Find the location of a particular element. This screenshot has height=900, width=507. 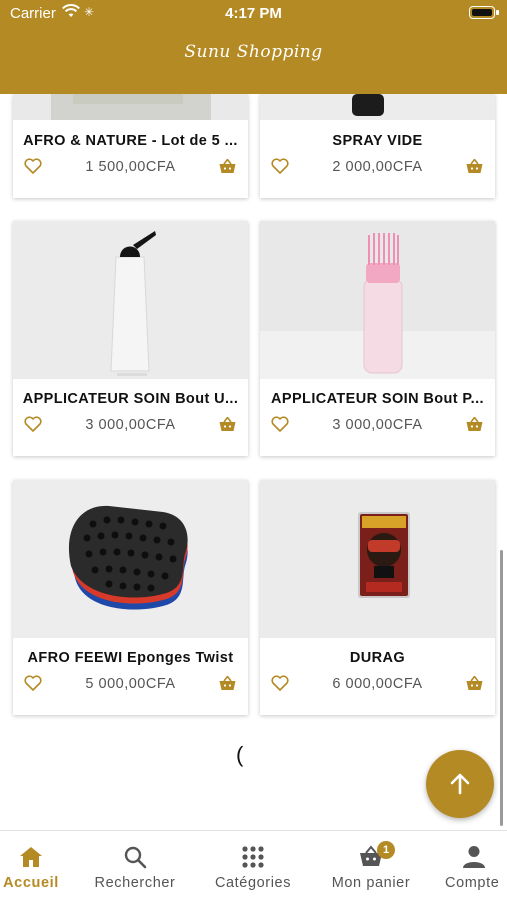

product-name: SPRAY VIDE is located at coordinates (377, 141).